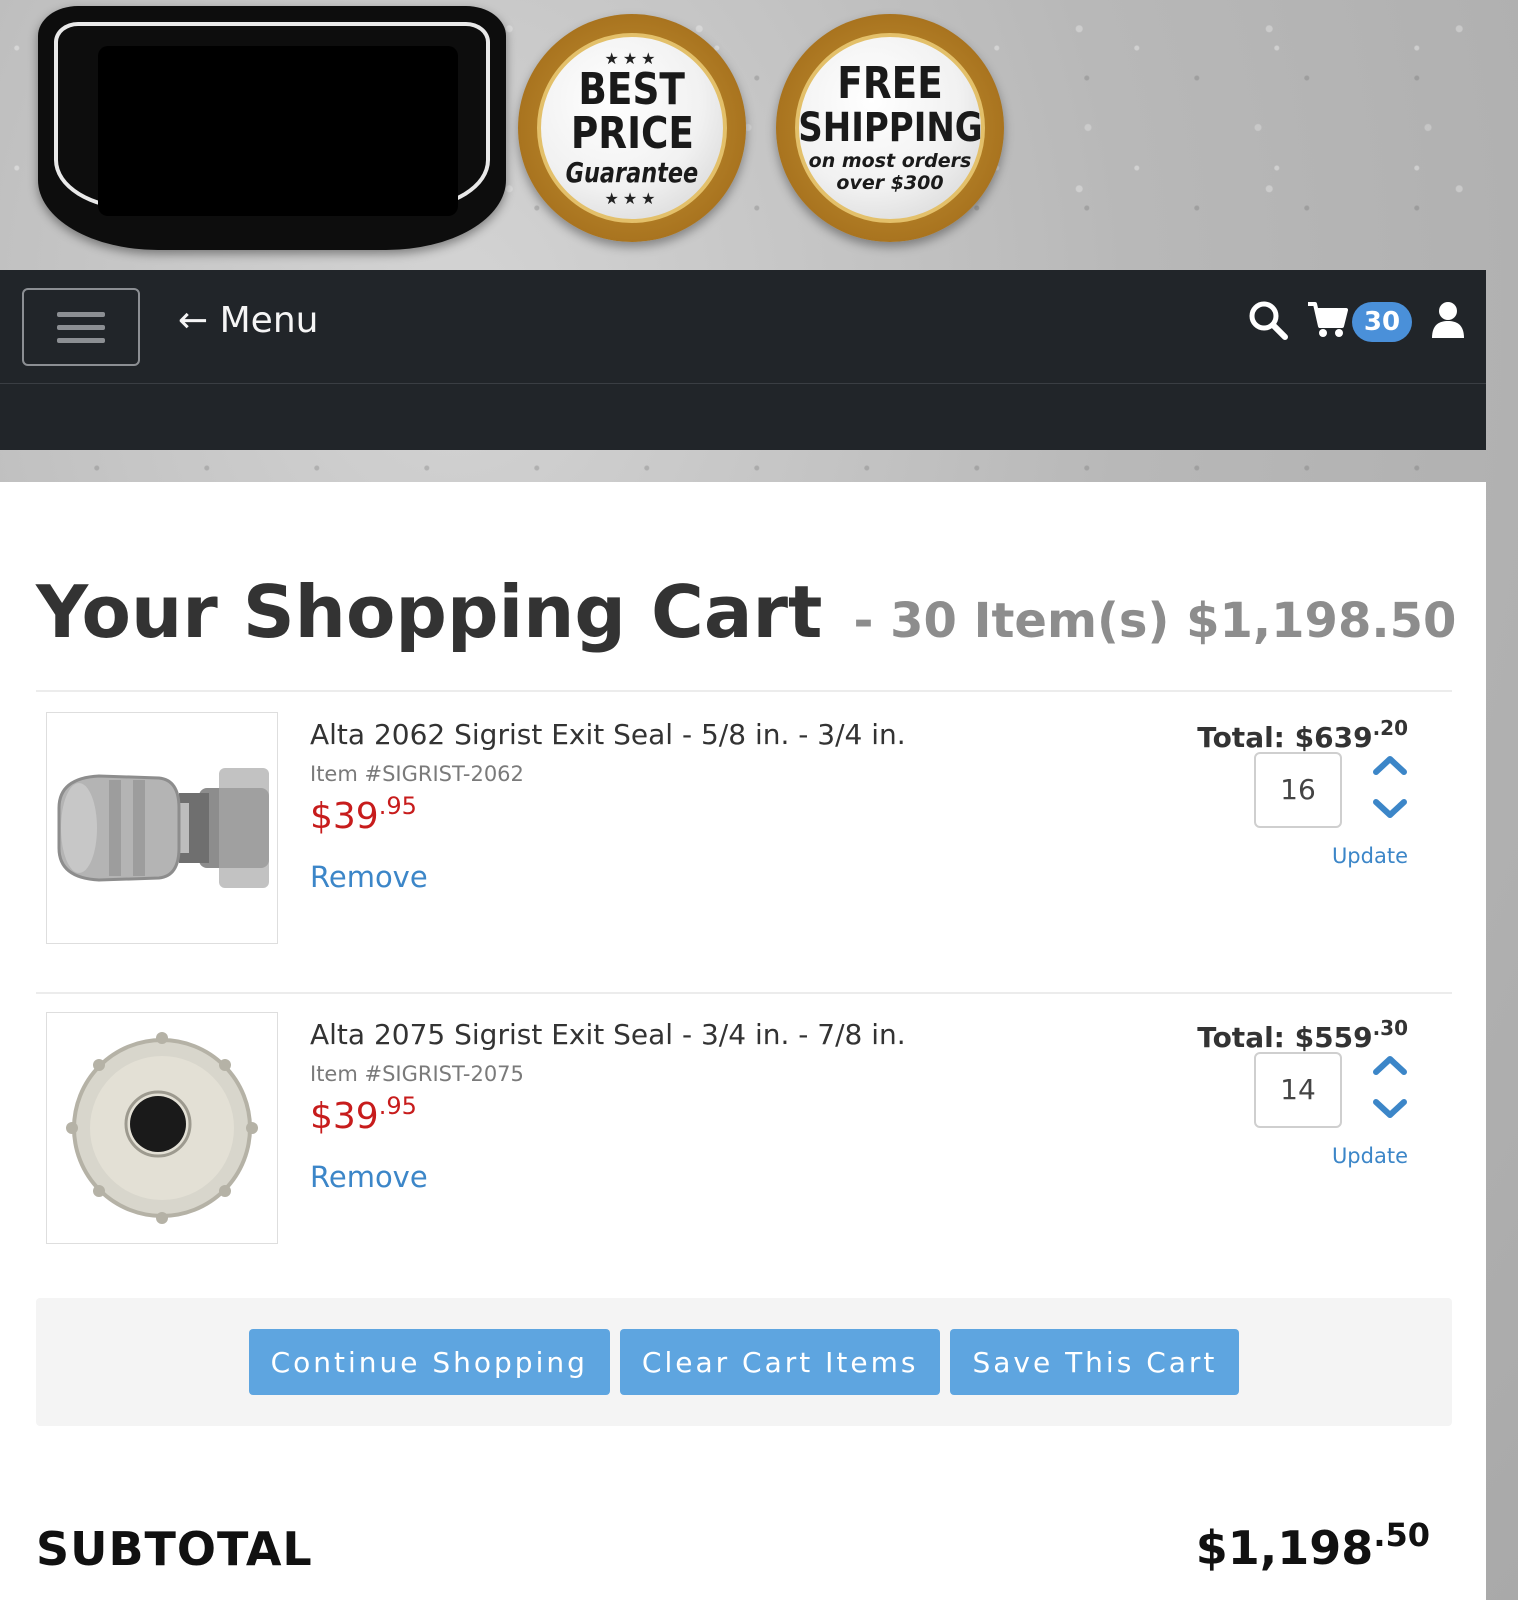  What do you see at coordinates (1095, 1362) in the screenshot?
I see `save-cart-button: Save This Cart` at bounding box center [1095, 1362].